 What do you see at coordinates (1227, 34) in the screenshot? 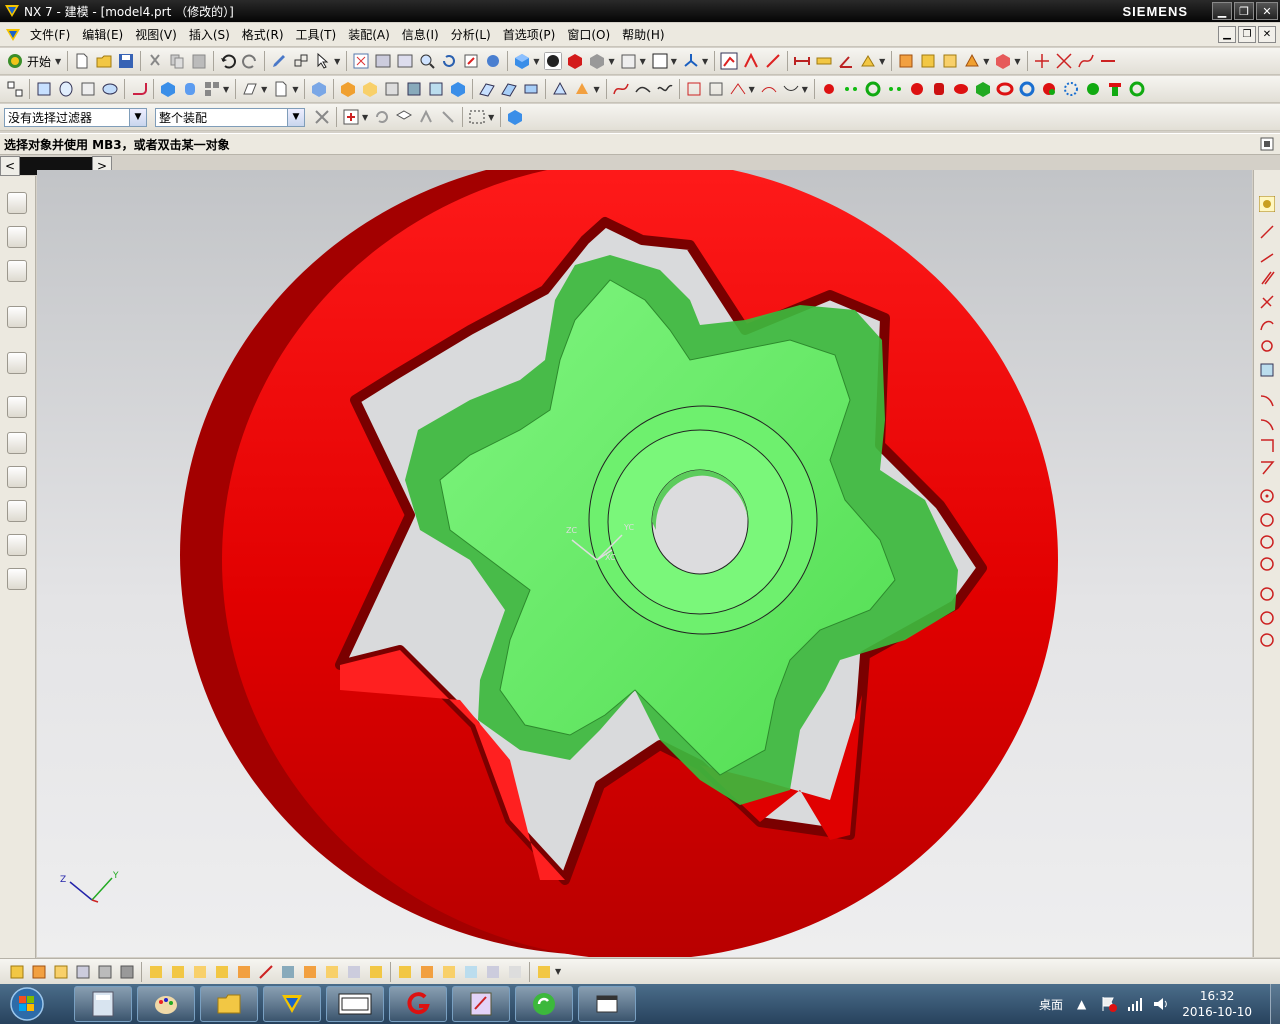
I see `doc-minimize-button: ▁` at bounding box center [1227, 34].